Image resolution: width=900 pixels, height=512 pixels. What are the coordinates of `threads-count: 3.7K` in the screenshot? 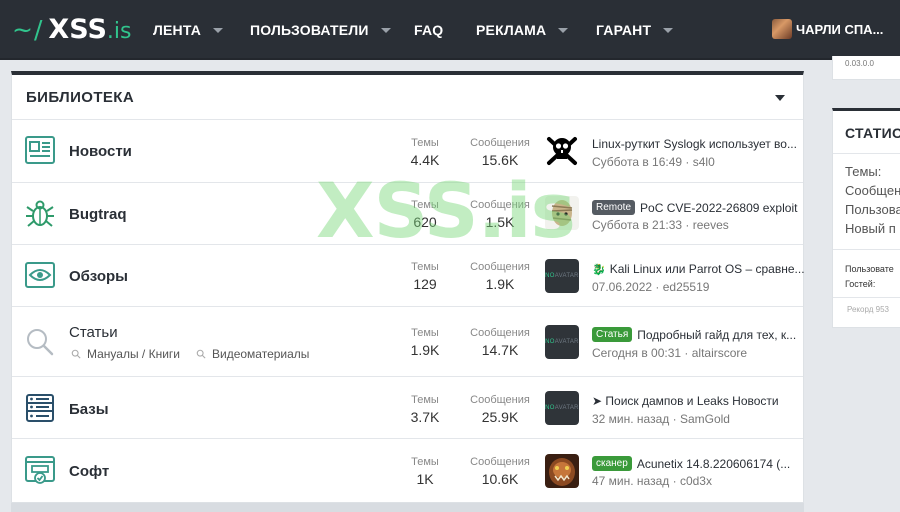 It's located at (425, 417).